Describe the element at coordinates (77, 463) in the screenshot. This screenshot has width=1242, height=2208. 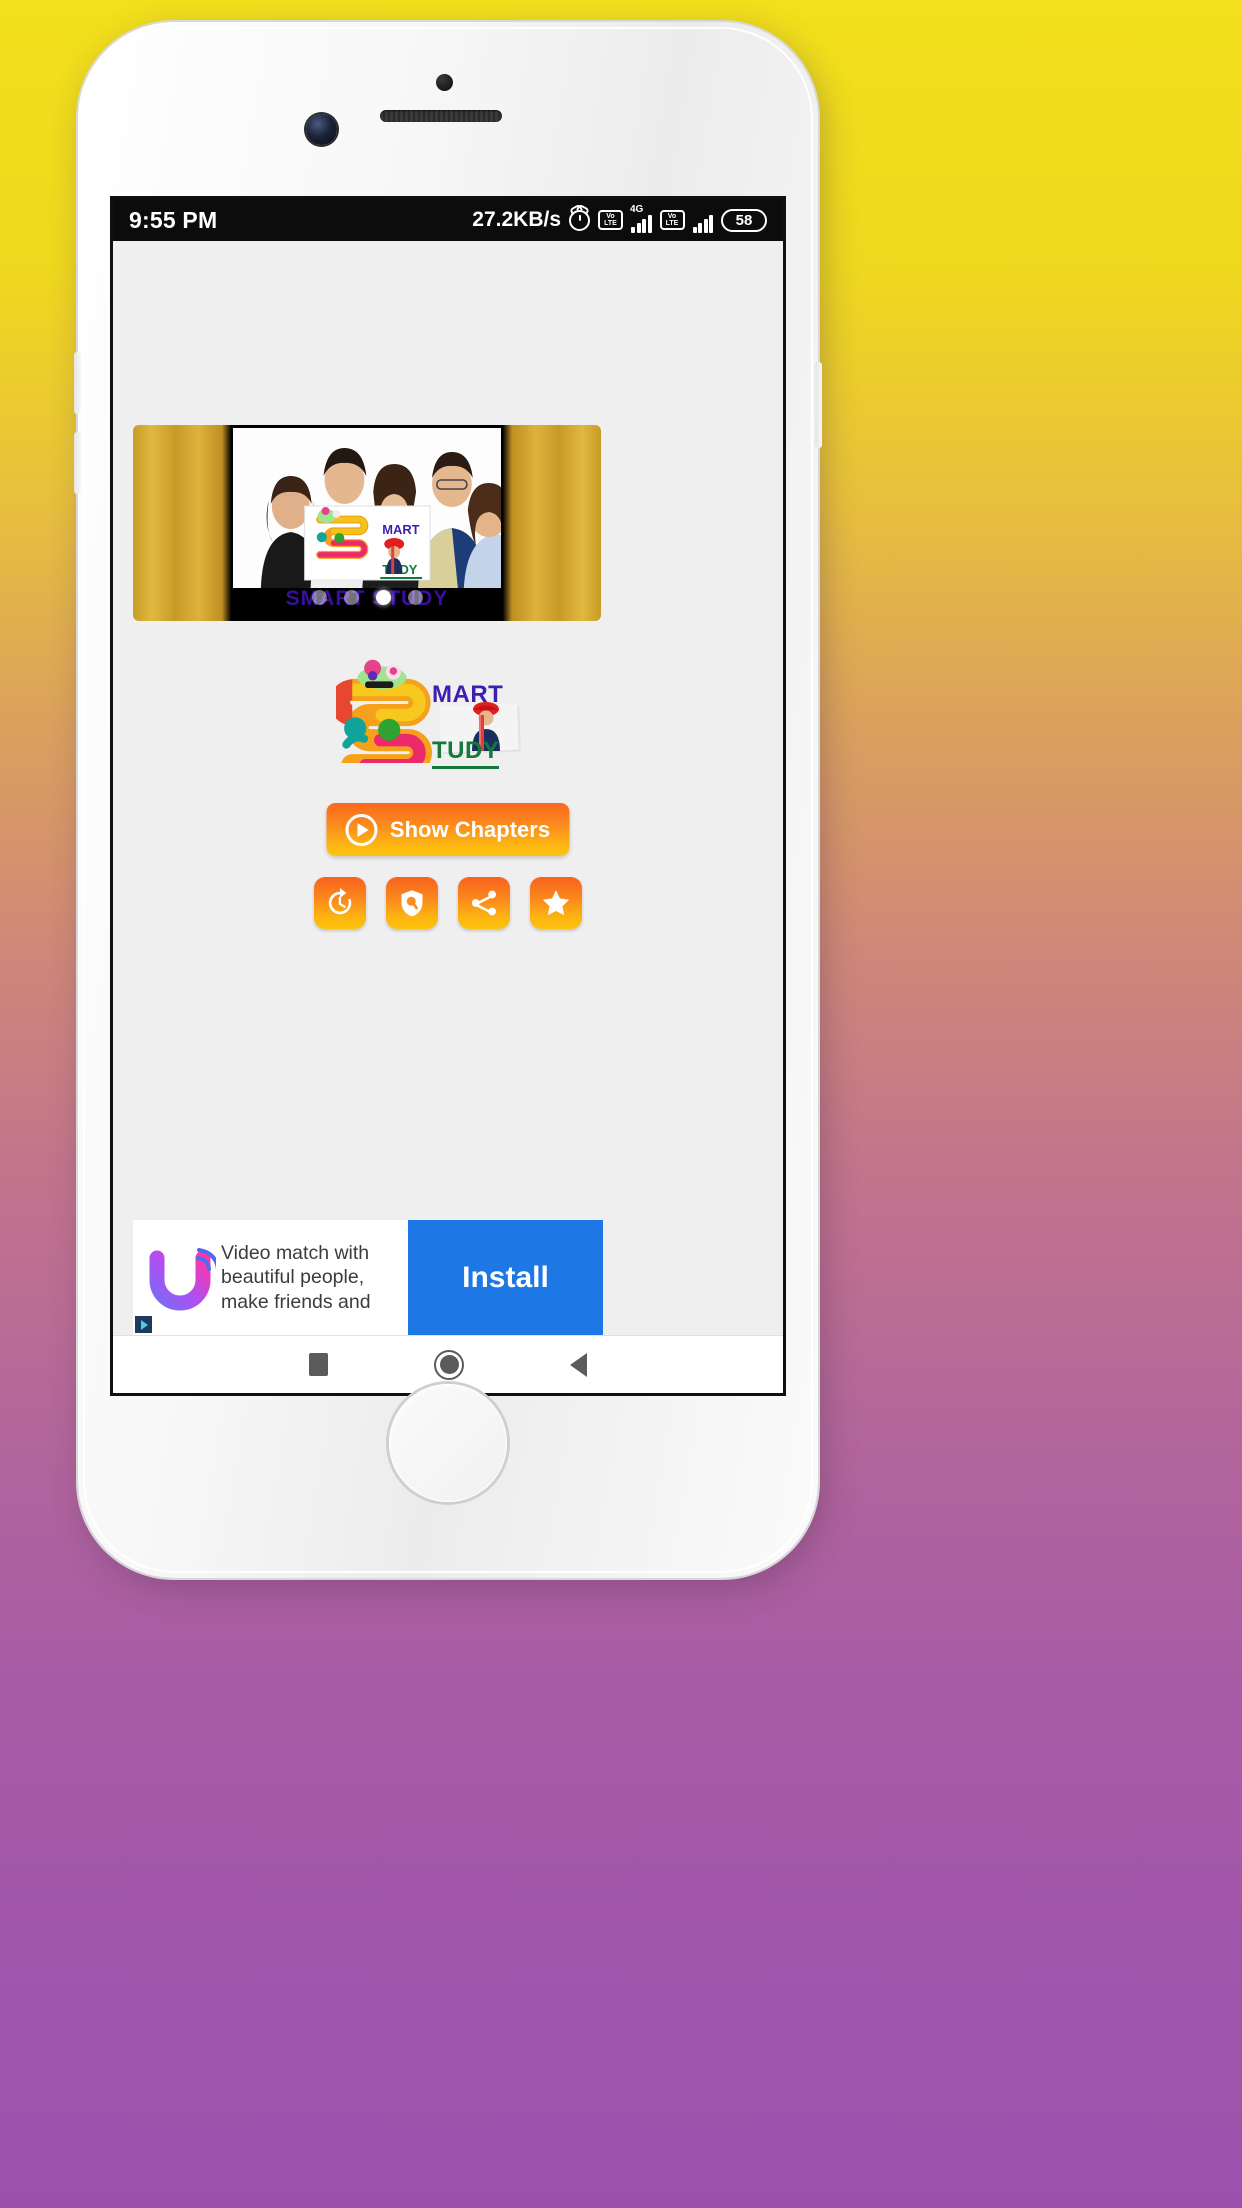
I see `volume-down-button` at that location.